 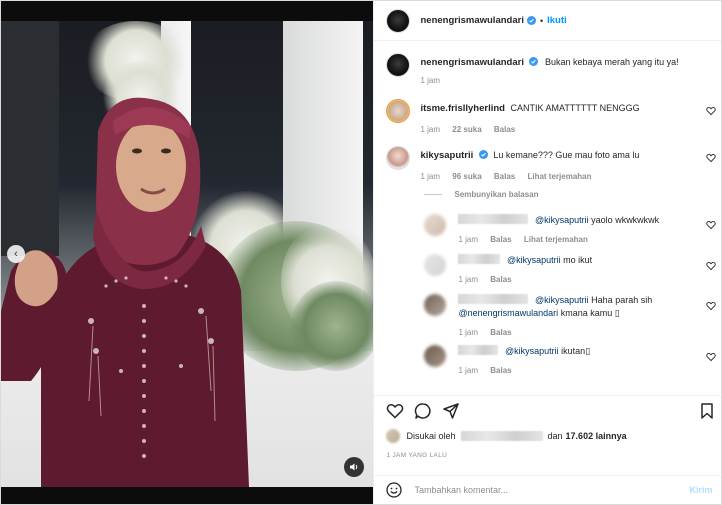 I want to click on caption-text: Bukan kebaya merah yang itu ya!, so click(x=612, y=62).